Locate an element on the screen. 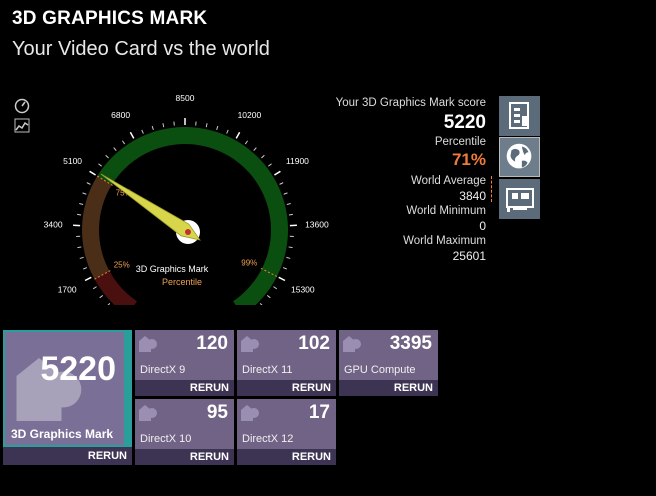 The image size is (656, 496). gauge-hub-center is located at coordinates (188, 232).